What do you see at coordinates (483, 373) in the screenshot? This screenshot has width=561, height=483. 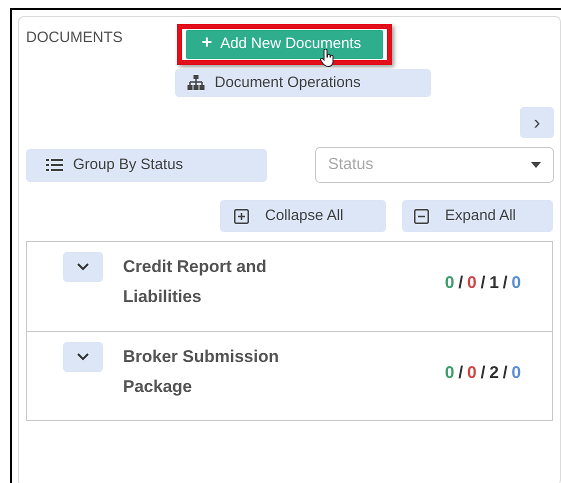 I see `status-counts: 0 / 0 / 2 / 0` at bounding box center [483, 373].